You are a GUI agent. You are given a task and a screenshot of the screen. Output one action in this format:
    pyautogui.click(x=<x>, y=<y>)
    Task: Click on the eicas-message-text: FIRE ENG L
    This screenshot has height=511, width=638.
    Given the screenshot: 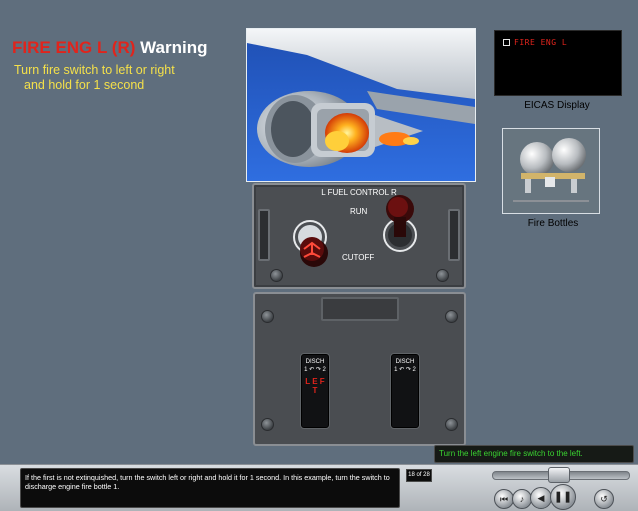 What is the action you would take?
    pyautogui.click(x=541, y=42)
    